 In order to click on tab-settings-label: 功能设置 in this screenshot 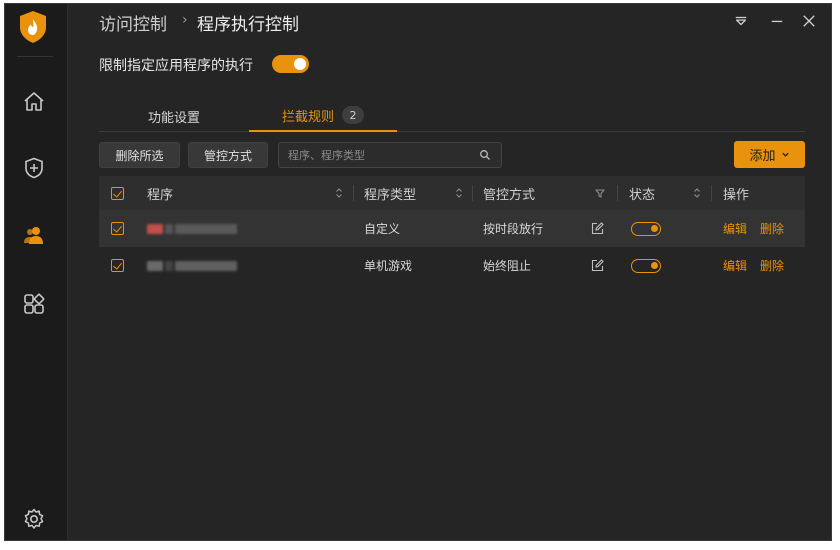, I will do `click(173, 118)`.